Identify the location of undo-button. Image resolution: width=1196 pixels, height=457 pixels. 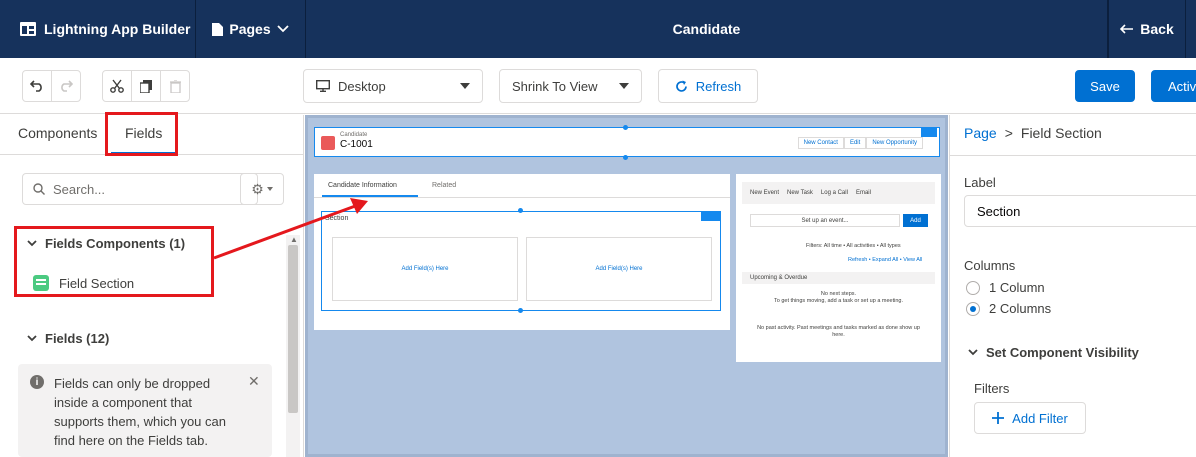
(37, 86).